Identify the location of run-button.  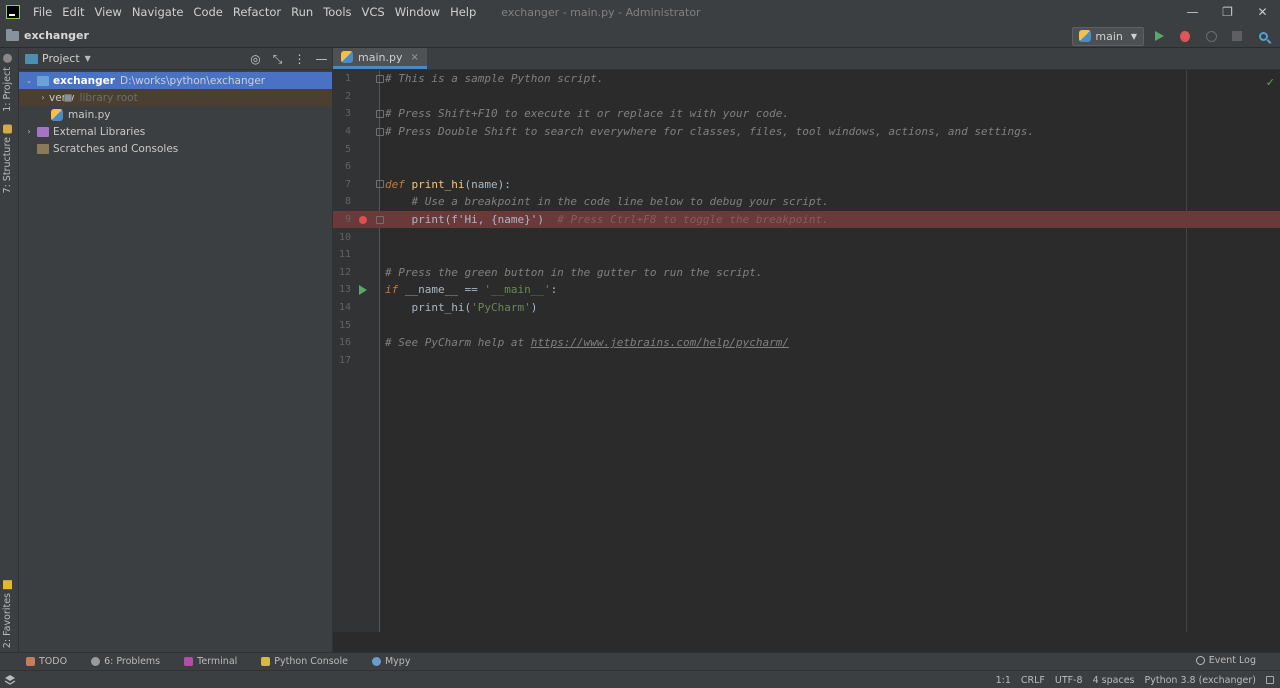
(1159, 36).